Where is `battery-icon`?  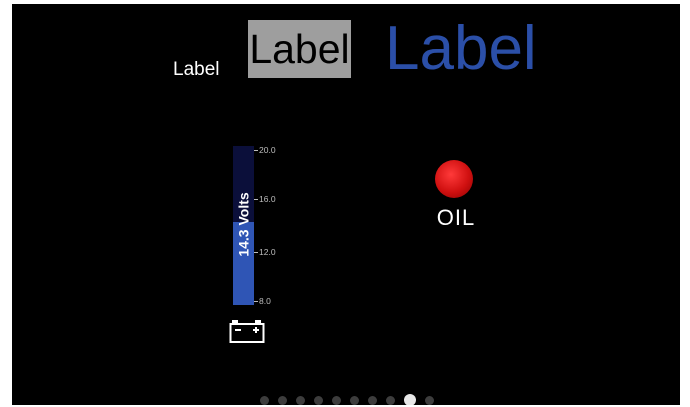
battery-icon is located at coordinates (247, 331).